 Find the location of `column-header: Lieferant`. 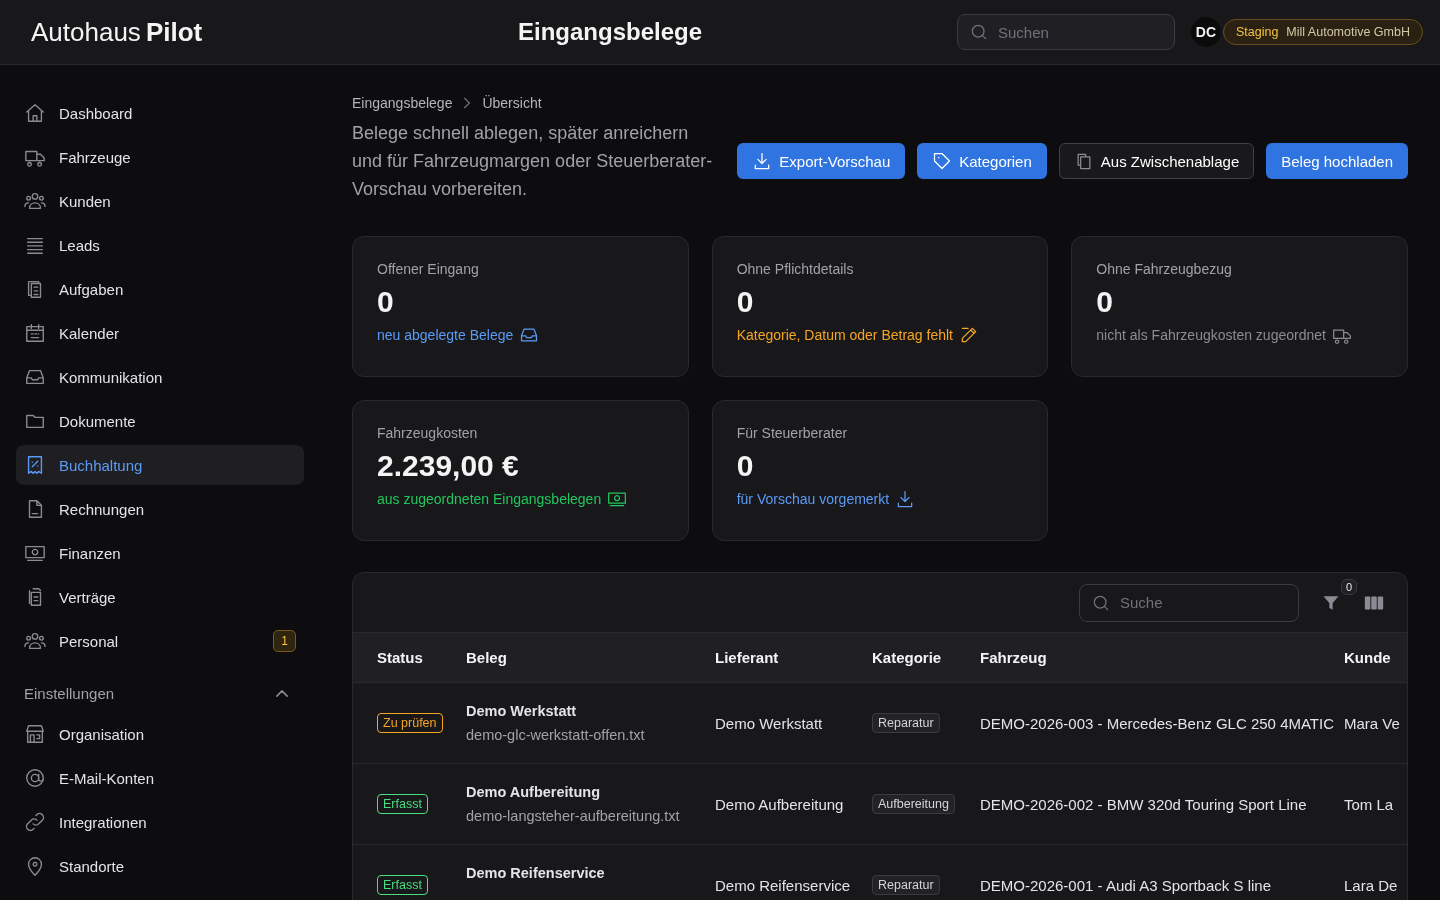

column-header: Lieferant is located at coordinates (793, 657).